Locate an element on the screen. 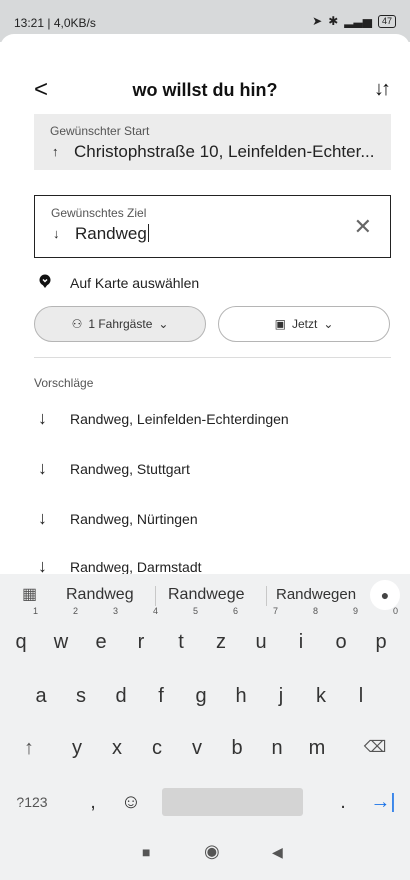  keyboard-suggestion: Randwegen is located at coordinates (316, 594).